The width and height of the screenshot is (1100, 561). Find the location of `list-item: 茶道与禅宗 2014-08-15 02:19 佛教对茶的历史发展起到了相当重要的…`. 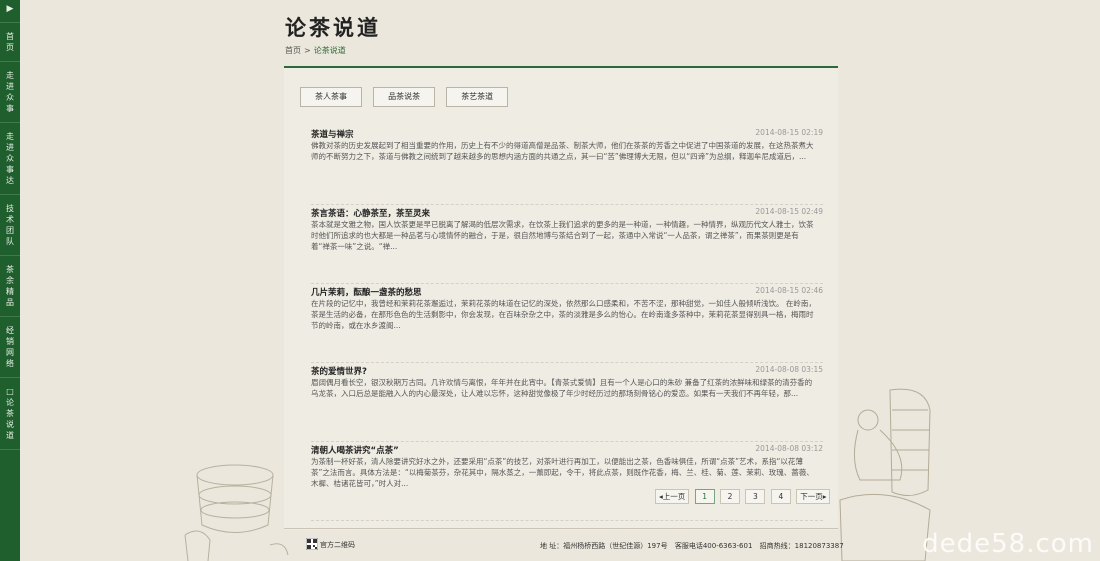

list-item: 茶道与禅宗 2014-08-15 02:19 佛教对茶的历史发展起到了相当重要的… is located at coordinates (567, 165).